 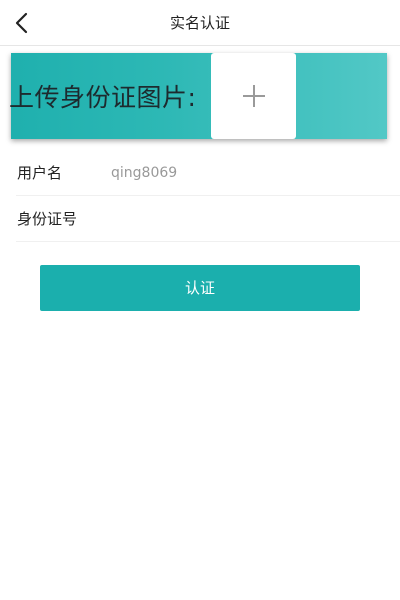 I want to click on verify-button: 认证, so click(x=200, y=288).